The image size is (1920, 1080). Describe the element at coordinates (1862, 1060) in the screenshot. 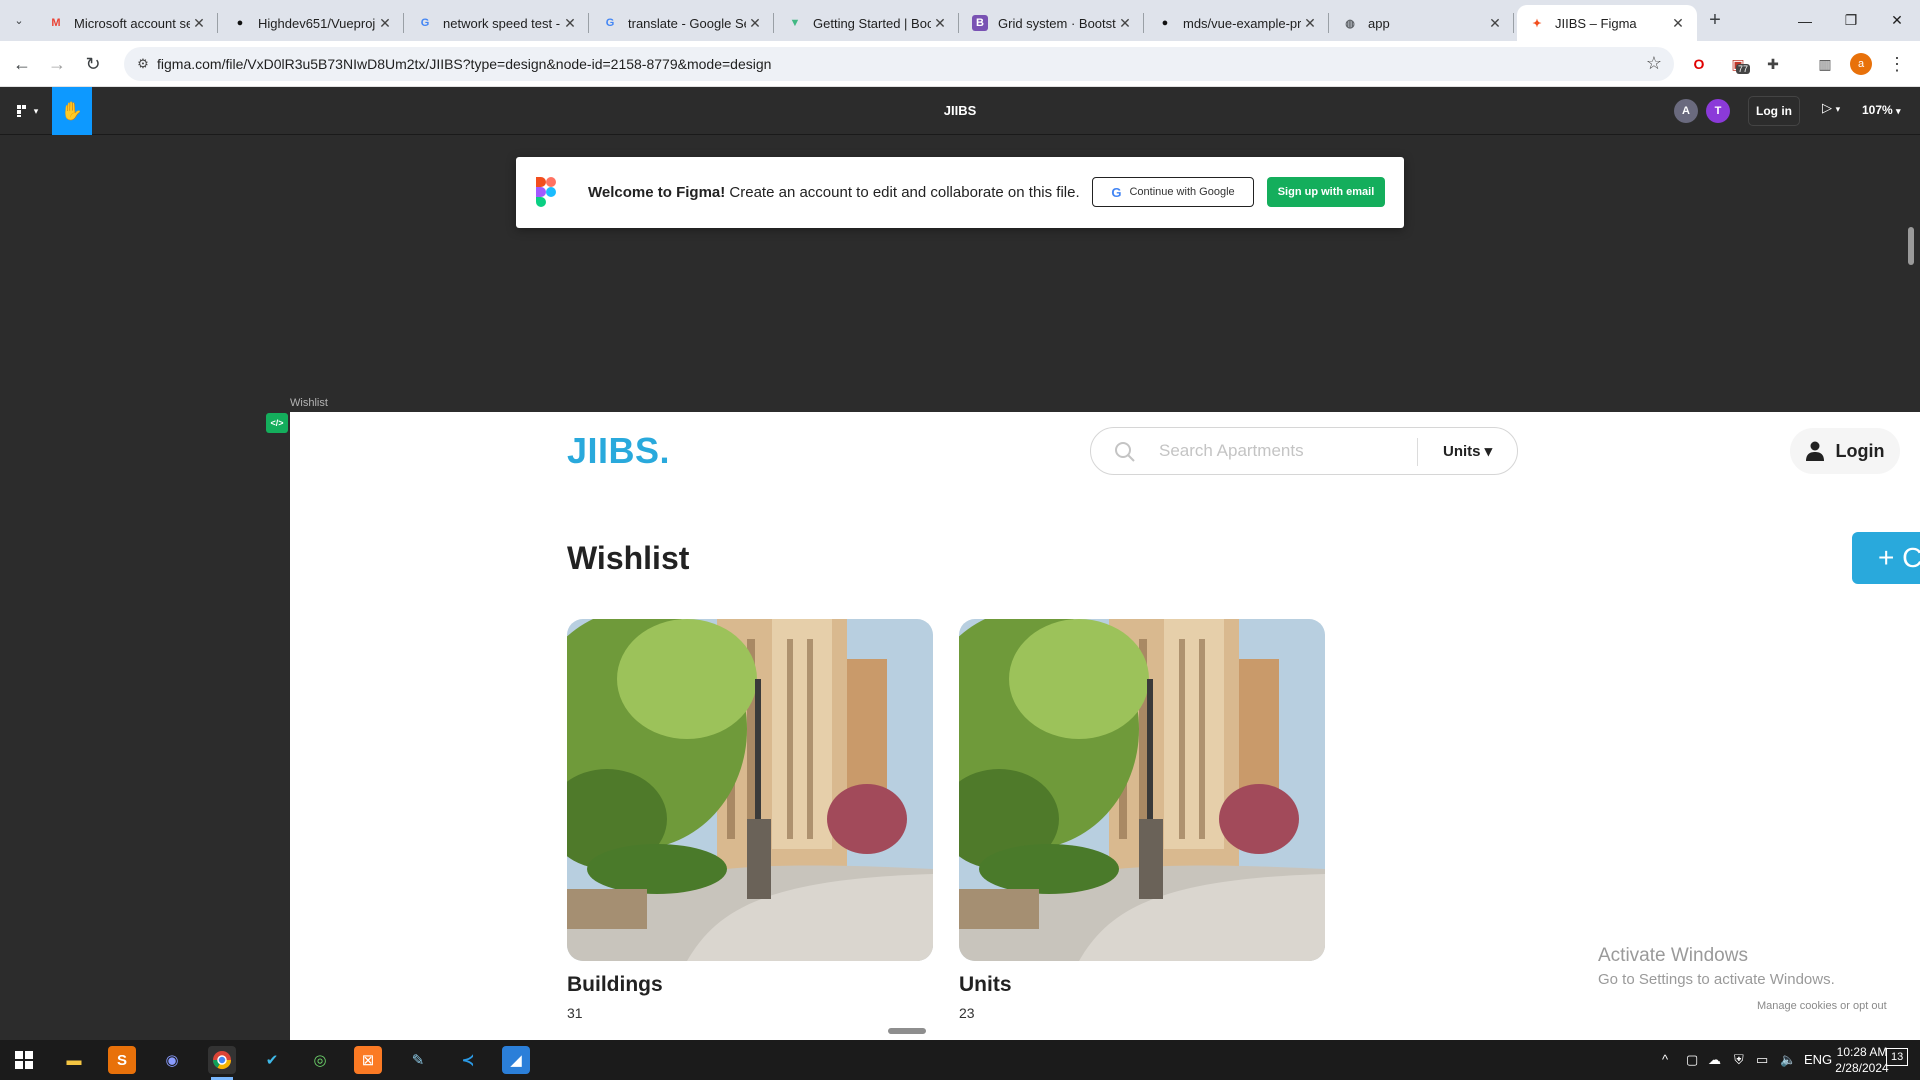

I see `system-clock: 10:28 AM 2/28/2024` at that location.